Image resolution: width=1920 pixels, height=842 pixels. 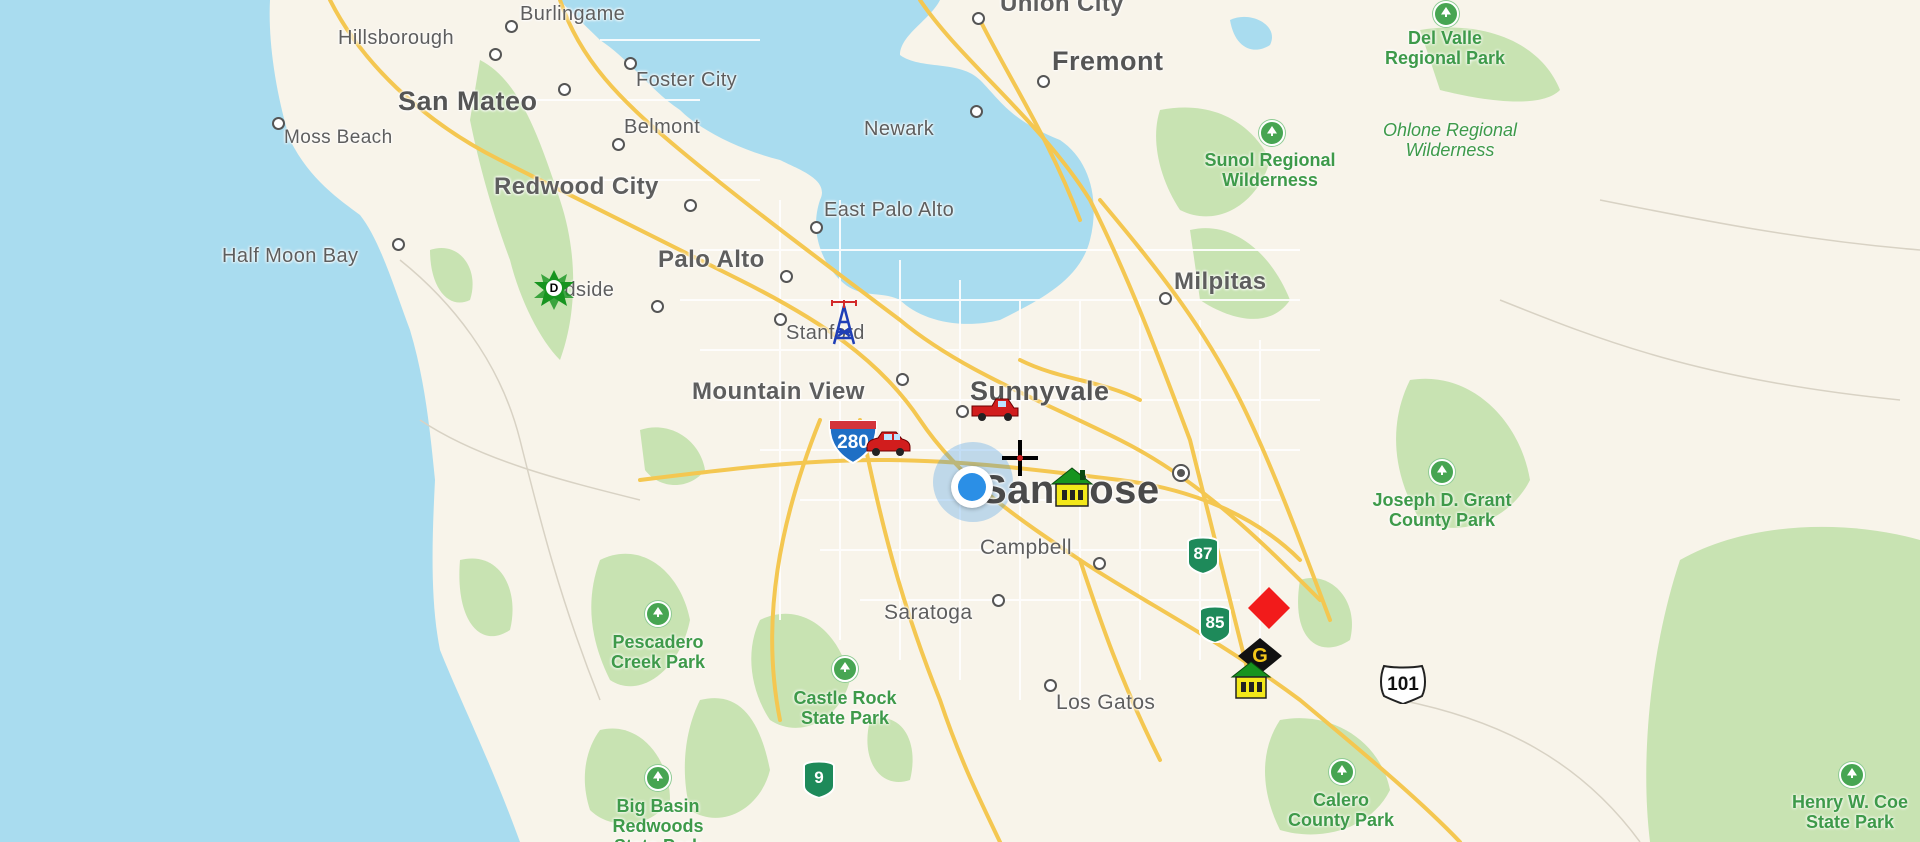 I want to click on warning-diamond-icon, so click(x=1269, y=608).